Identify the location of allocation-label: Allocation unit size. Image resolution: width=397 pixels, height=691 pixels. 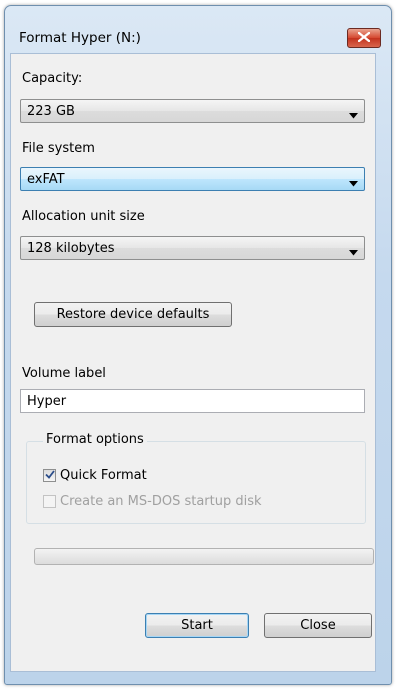
(83, 216).